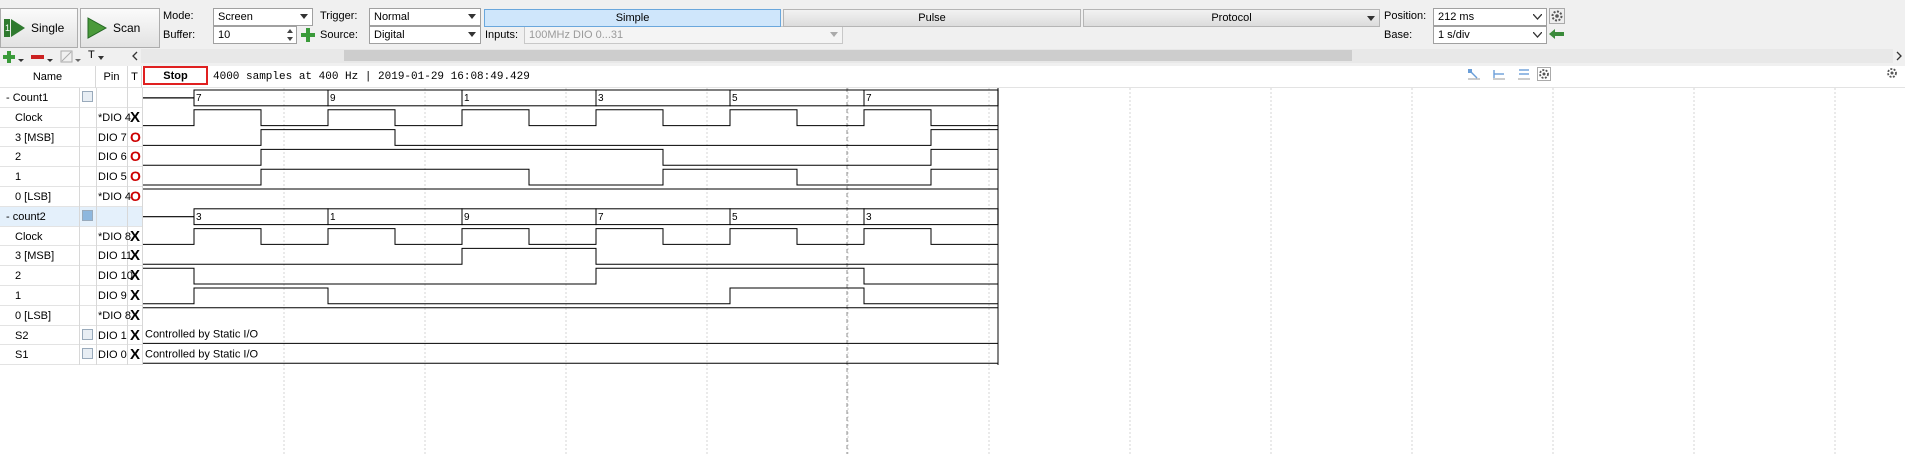  I want to click on inputs-value: 100MHz DIO 0...31, so click(576, 35).